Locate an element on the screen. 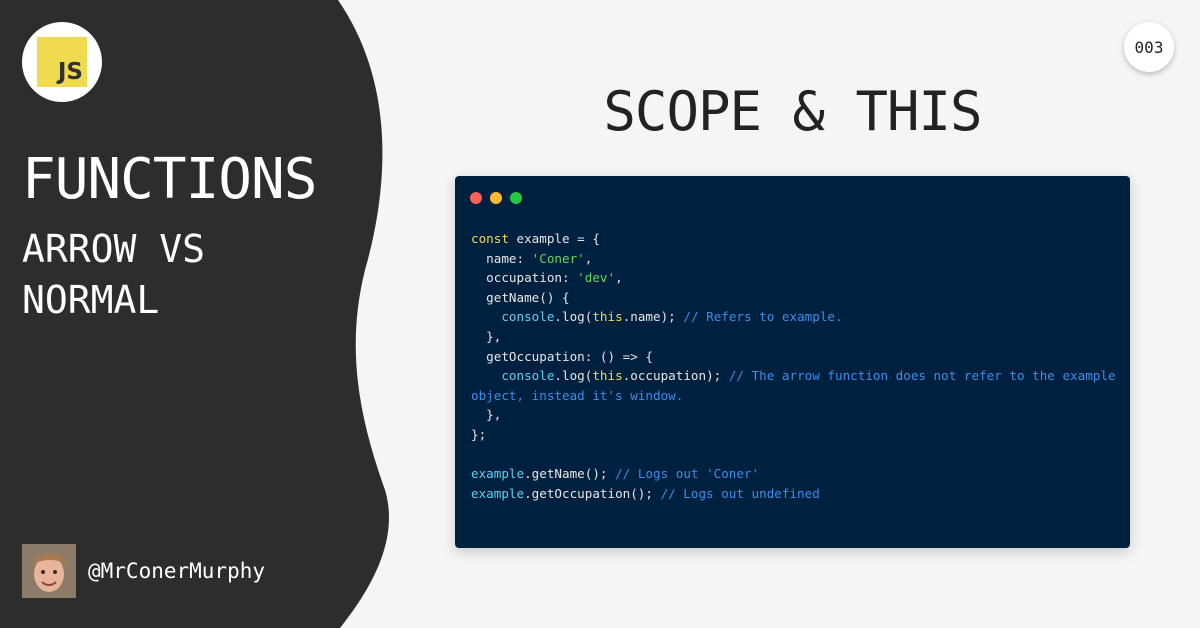 This screenshot has width=1200, height=628. code-text: .getOccupation(); is located at coordinates (592, 493).